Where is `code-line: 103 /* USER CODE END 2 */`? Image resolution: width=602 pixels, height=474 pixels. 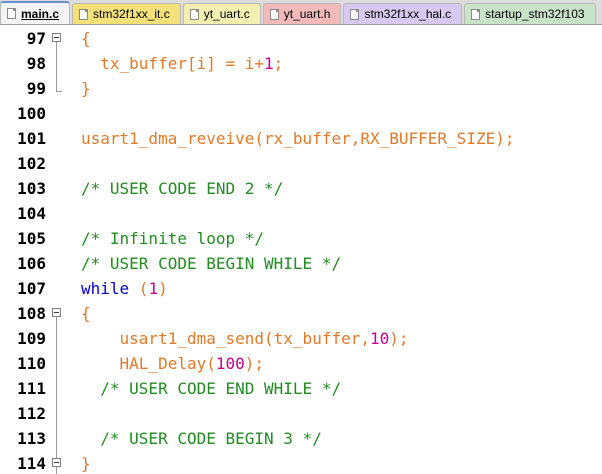
code-line: 103 /* USER CODE END 2 */ is located at coordinates (301, 188).